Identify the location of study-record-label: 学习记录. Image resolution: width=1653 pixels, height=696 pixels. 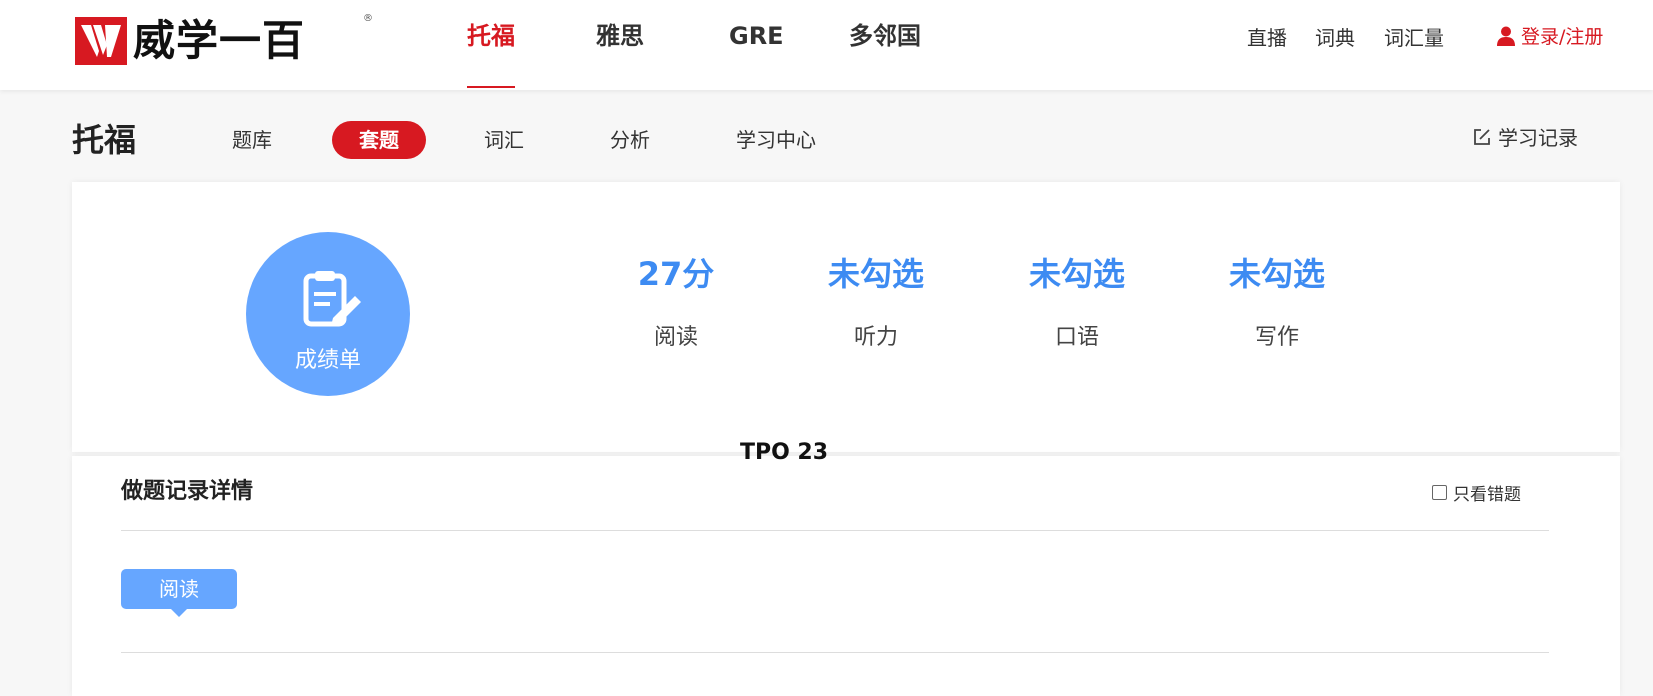
(1538, 138).